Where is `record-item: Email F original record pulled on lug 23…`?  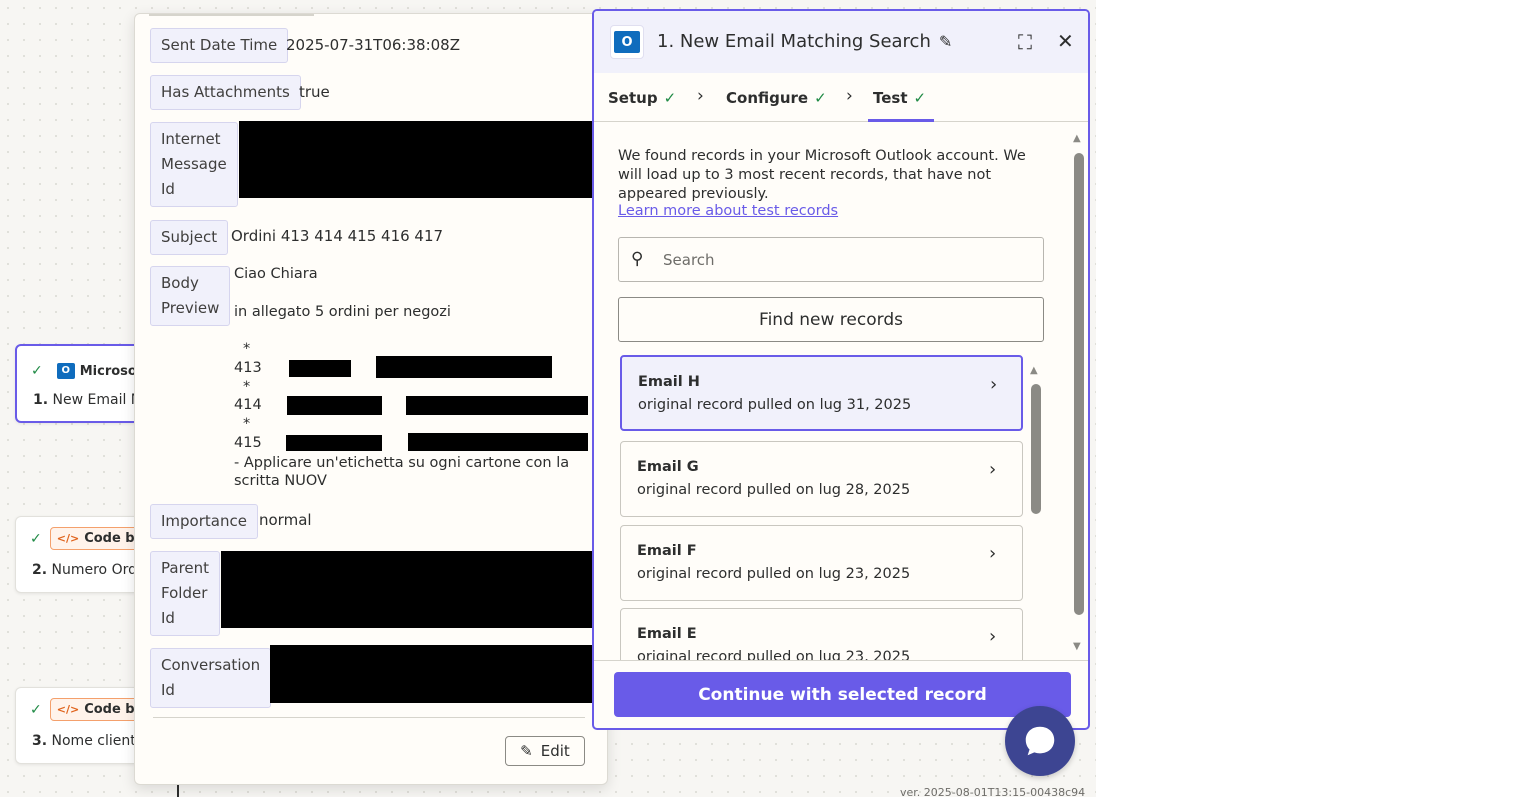
record-item: Email F original record pulled on lug 23… is located at coordinates (821, 563).